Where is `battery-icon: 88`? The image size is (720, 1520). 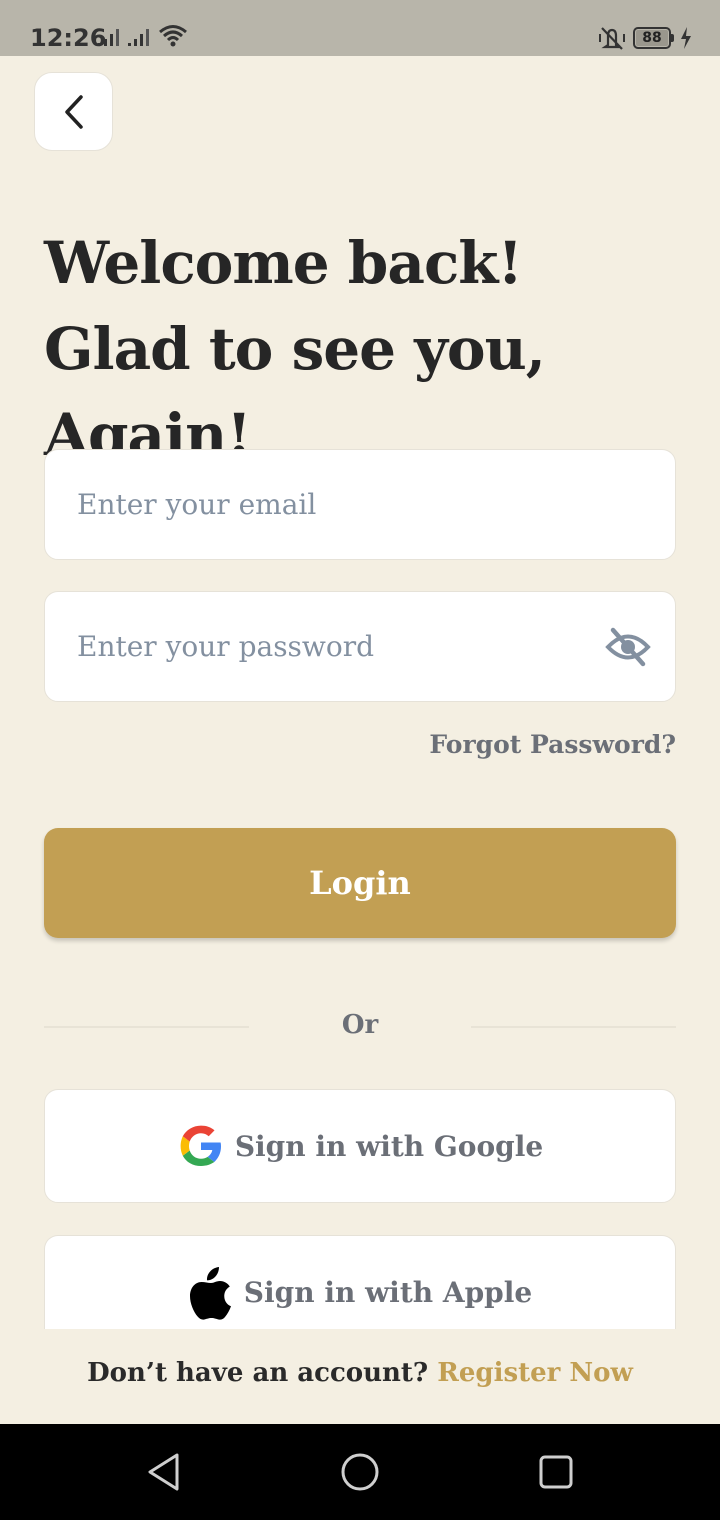
battery-icon: 88 is located at coordinates (652, 38).